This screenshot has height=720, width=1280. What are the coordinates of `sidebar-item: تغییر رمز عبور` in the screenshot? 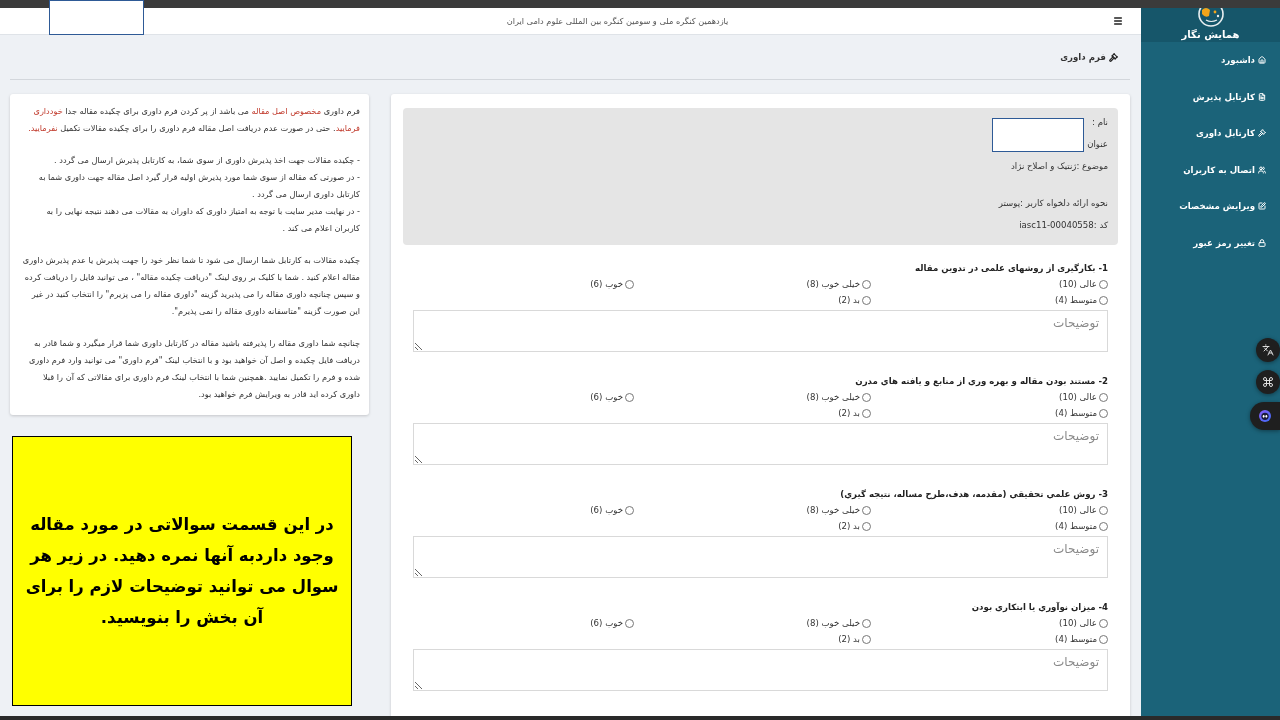 It's located at (1210, 242).